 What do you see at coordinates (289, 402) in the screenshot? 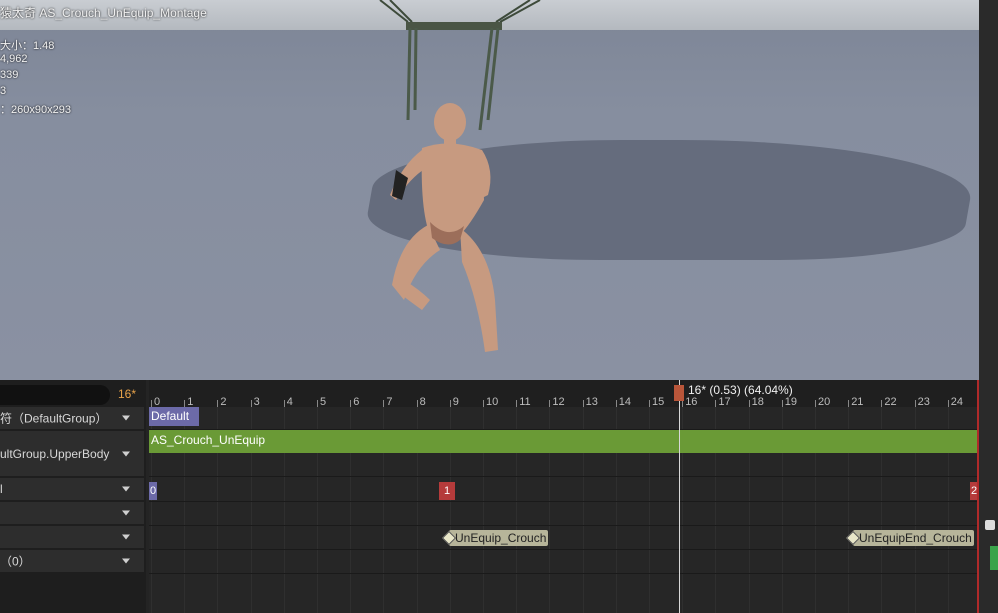
I see `ruler-tick-label: 4` at bounding box center [289, 402].